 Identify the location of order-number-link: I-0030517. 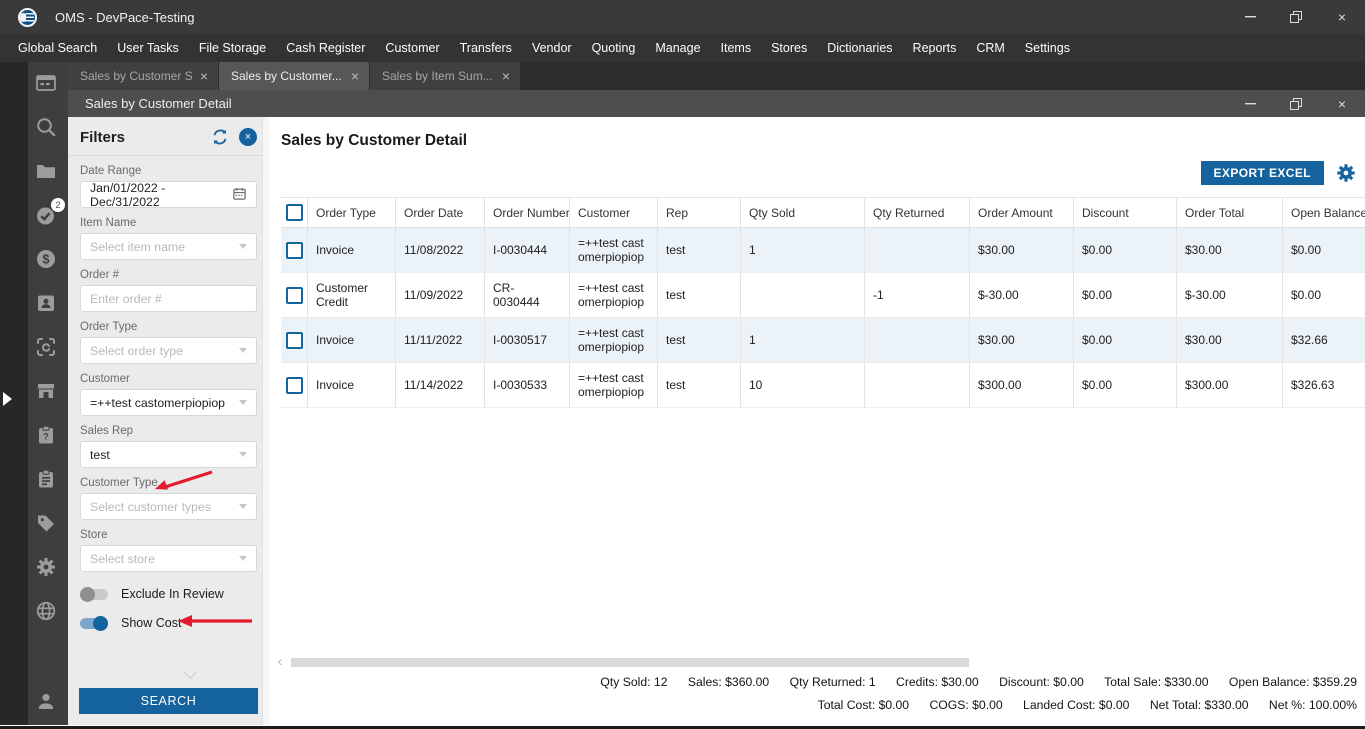
(527, 340).